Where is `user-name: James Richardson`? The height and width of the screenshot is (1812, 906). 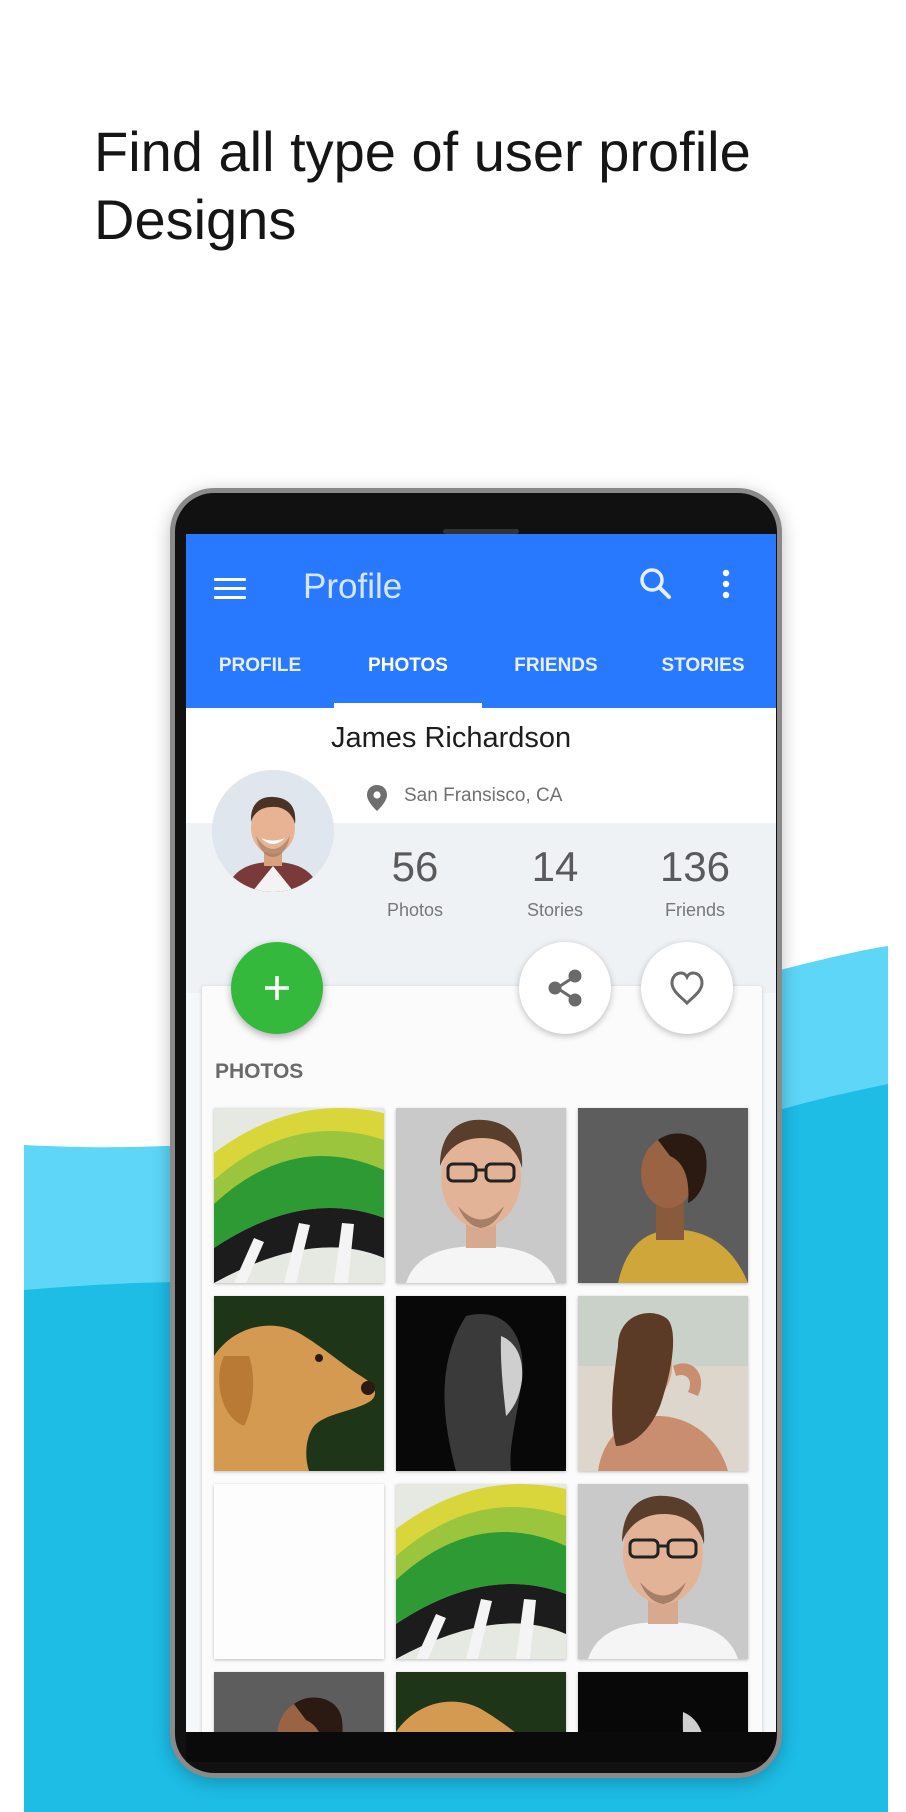
user-name: James Richardson is located at coordinates (451, 738).